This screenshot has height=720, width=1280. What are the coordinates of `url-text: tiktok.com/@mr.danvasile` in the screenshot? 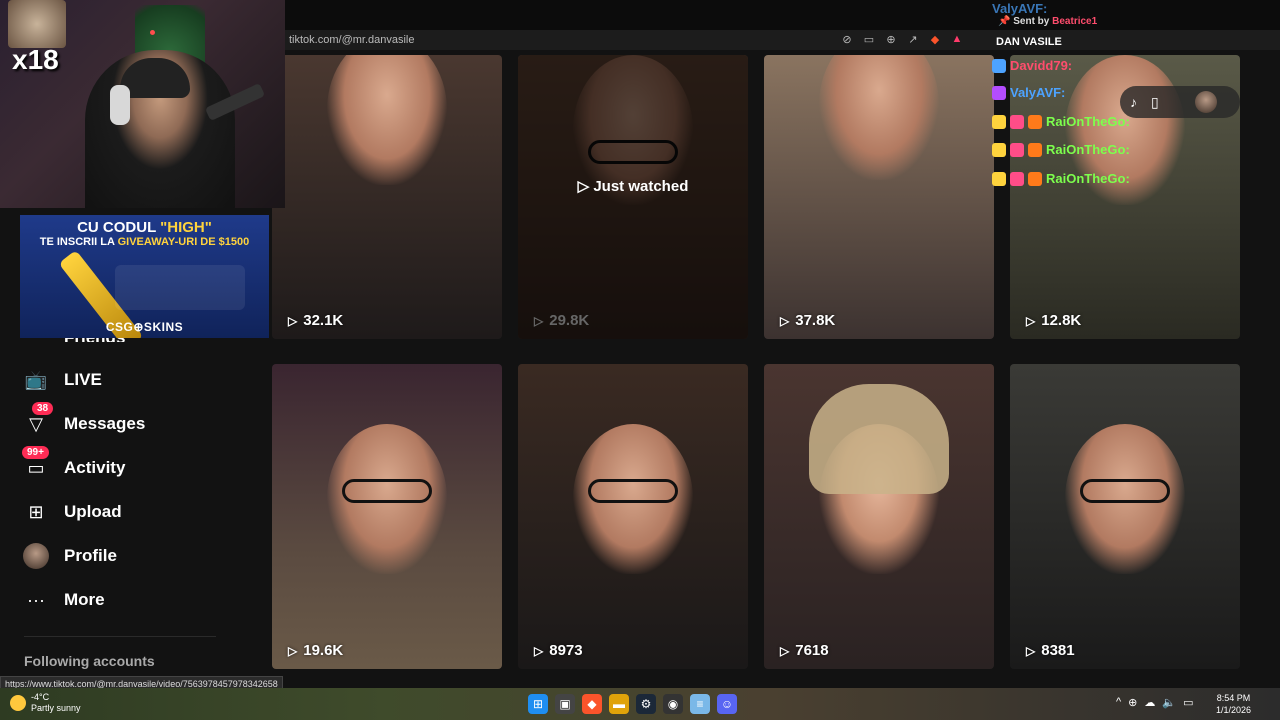 It's located at (352, 40).